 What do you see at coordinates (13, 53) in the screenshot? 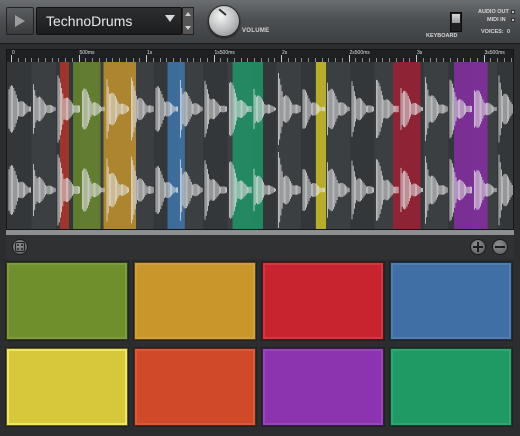
I see `ruler-label: 0` at bounding box center [13, 53].